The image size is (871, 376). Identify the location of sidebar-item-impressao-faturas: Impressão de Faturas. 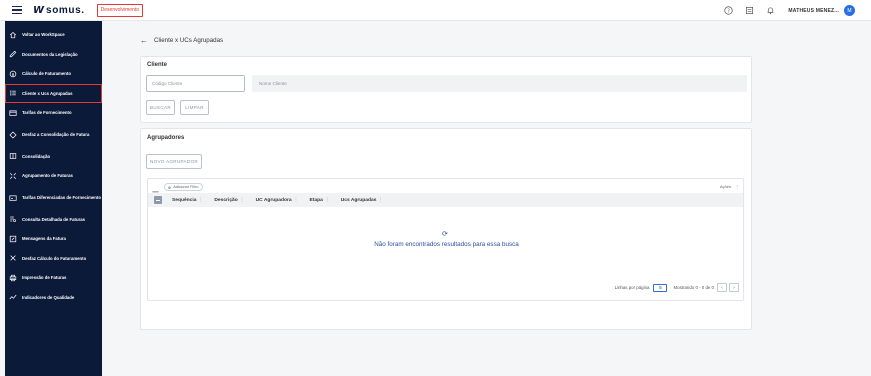
(53, 278).